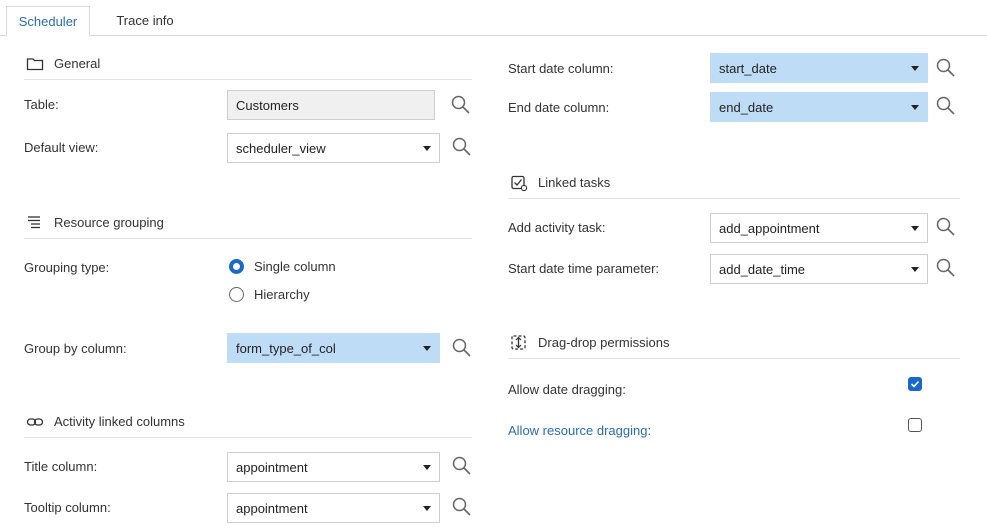  What do you see at coordinates (333, 508) in the screenshot?
I see `tooltip-column-select: appointment` at bounding box center [333, 508].